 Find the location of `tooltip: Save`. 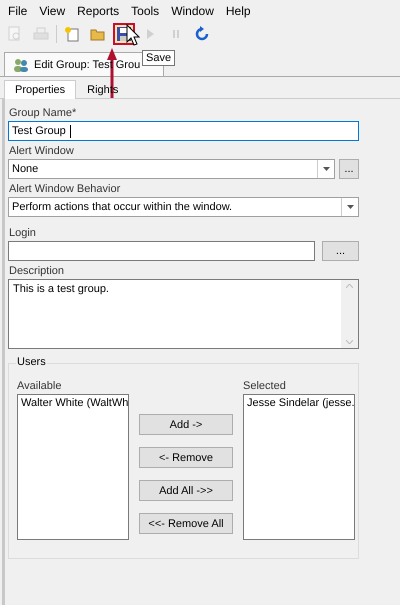

tooltip: Save is located at coordinates (159, 58).